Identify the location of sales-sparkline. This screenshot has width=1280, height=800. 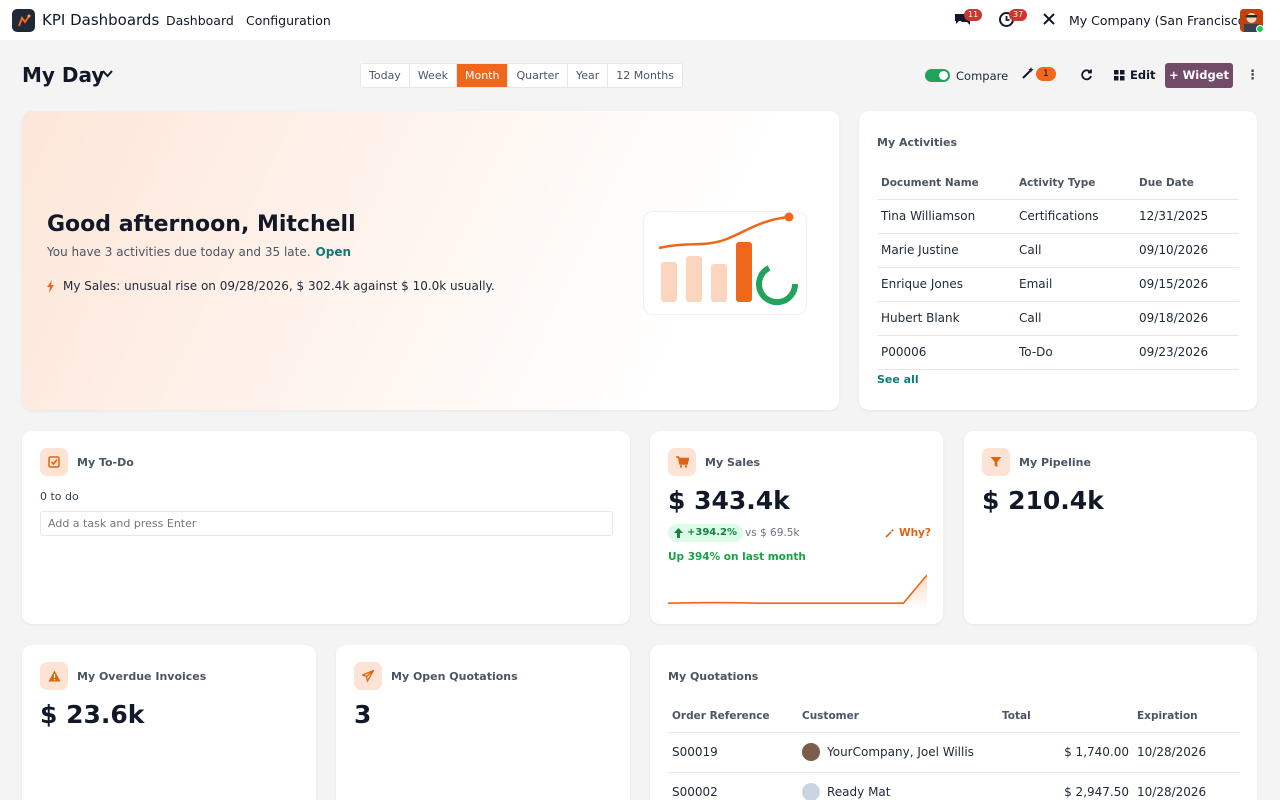
(797, 591).